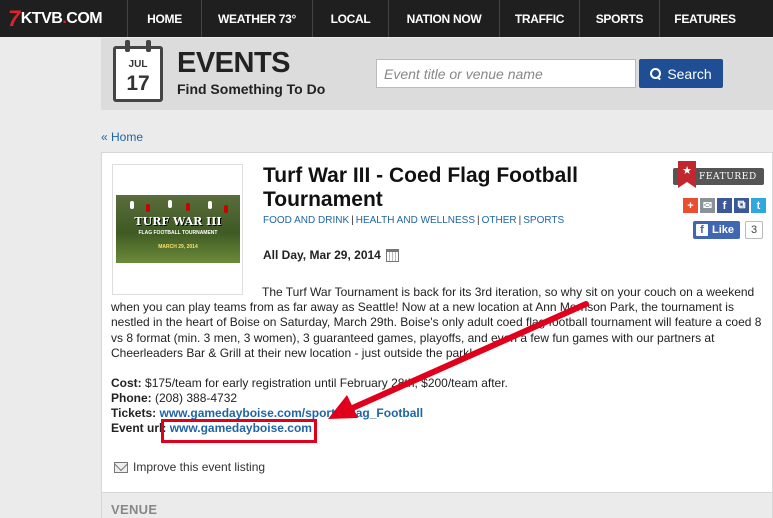  I want to click on annotation-arrow-shaft, so click(467, 357).